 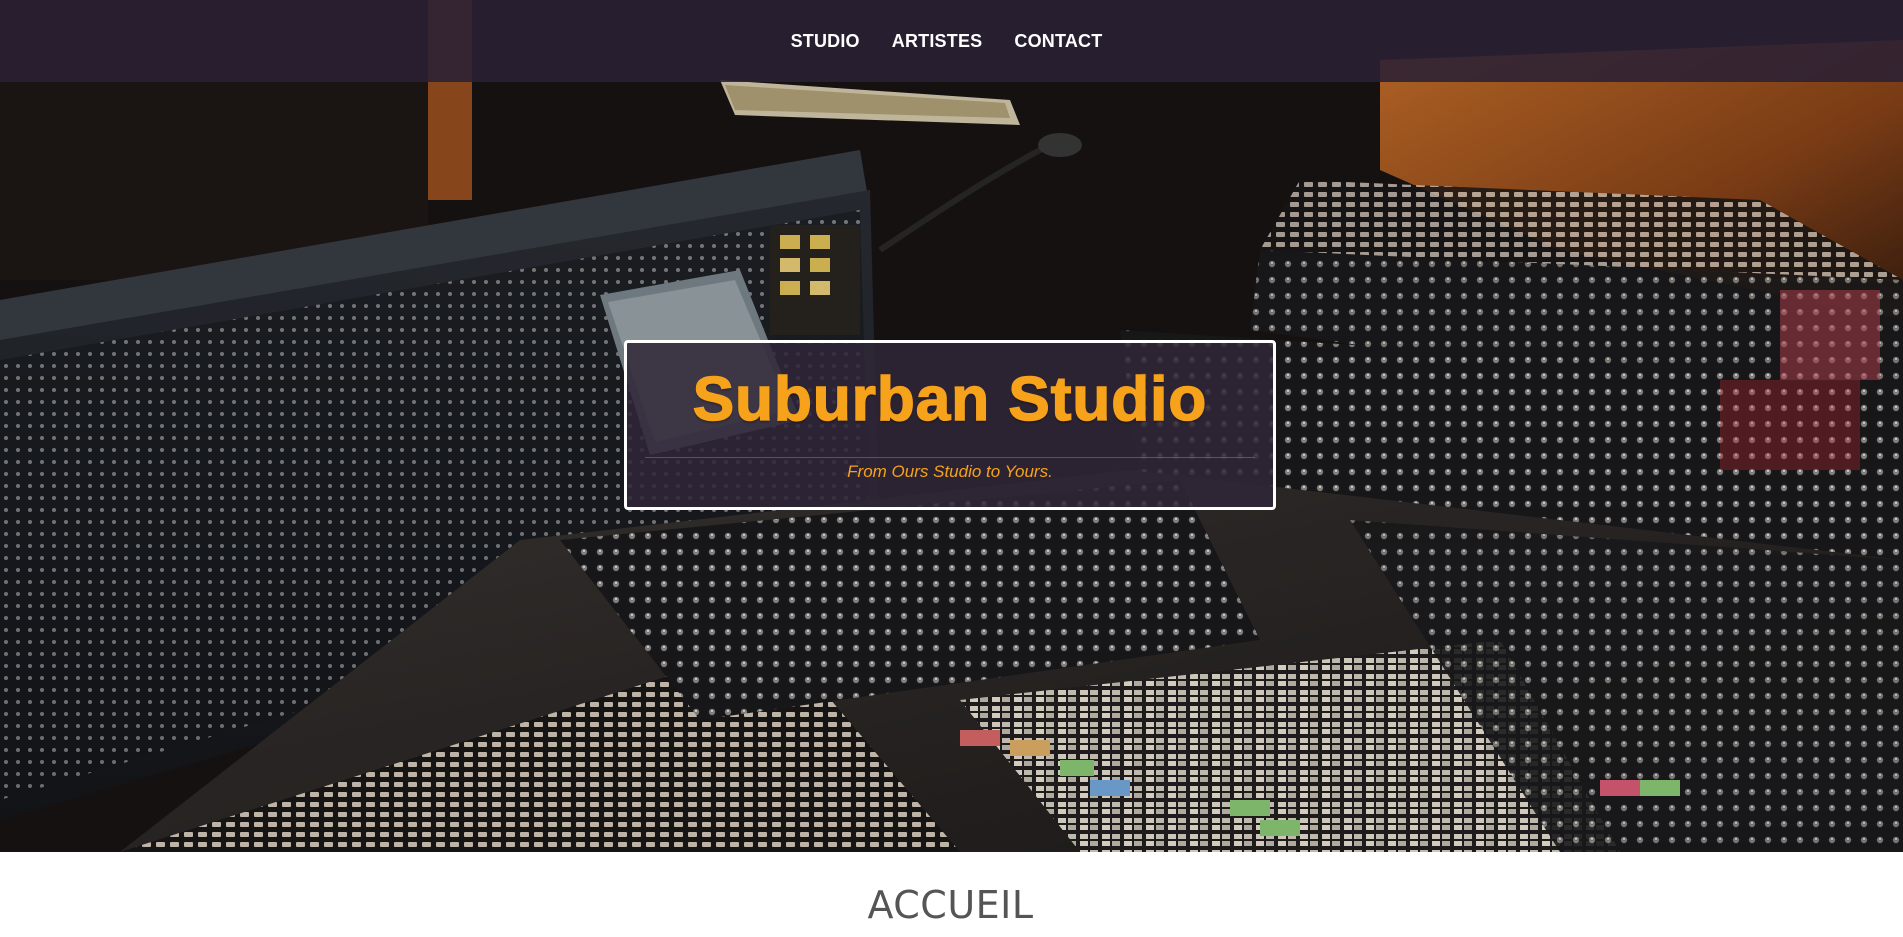 I want to click on nav-link-contact: CONTACT, so click(x=1058, y=41).